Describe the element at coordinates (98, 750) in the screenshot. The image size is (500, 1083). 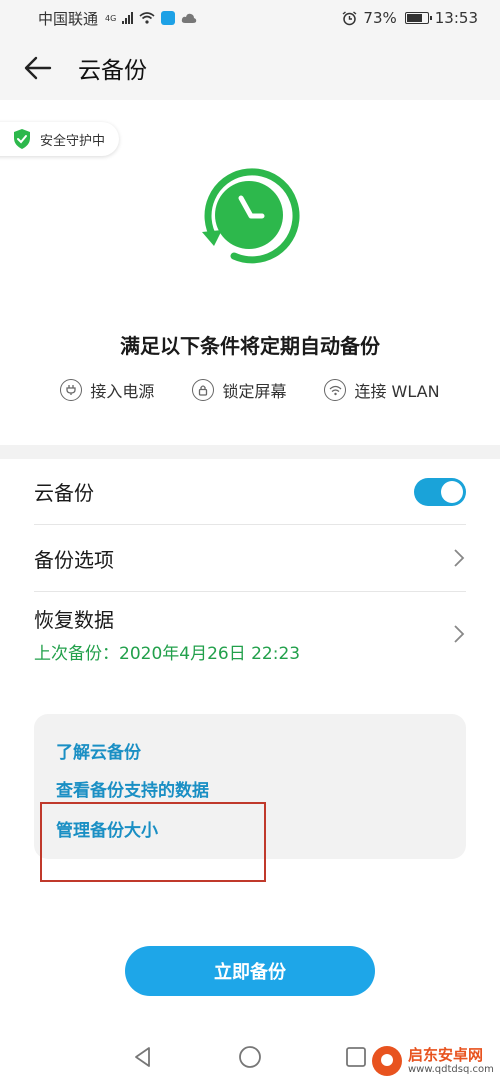
I see `learn-cloud-backup-link: 了解云备份` at that location.